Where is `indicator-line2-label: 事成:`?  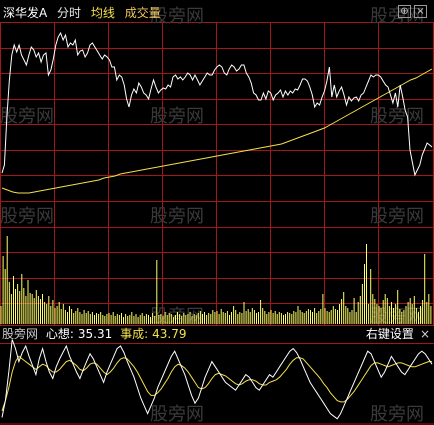
indicator-line2-label: 事成: is located at coordinates (134, 334).